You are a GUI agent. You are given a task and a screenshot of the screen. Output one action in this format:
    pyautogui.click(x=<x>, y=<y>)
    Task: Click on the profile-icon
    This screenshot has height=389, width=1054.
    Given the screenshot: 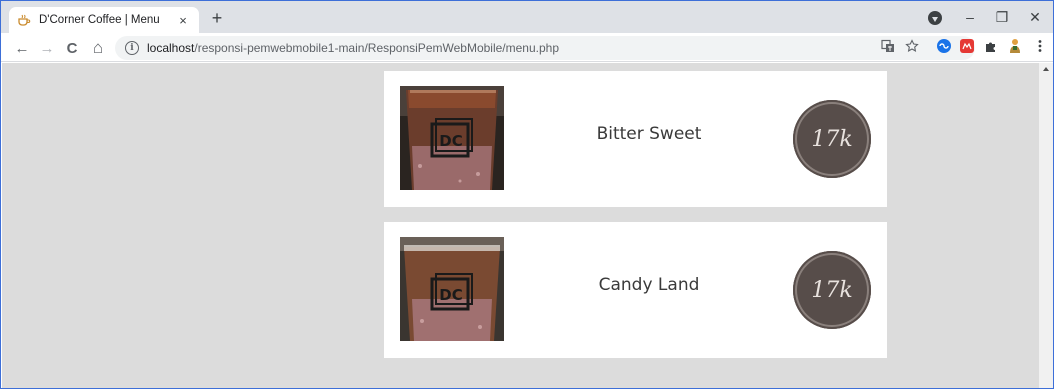 What is the action you would take?
    pyautogui.click(x=1015, y=46)
    